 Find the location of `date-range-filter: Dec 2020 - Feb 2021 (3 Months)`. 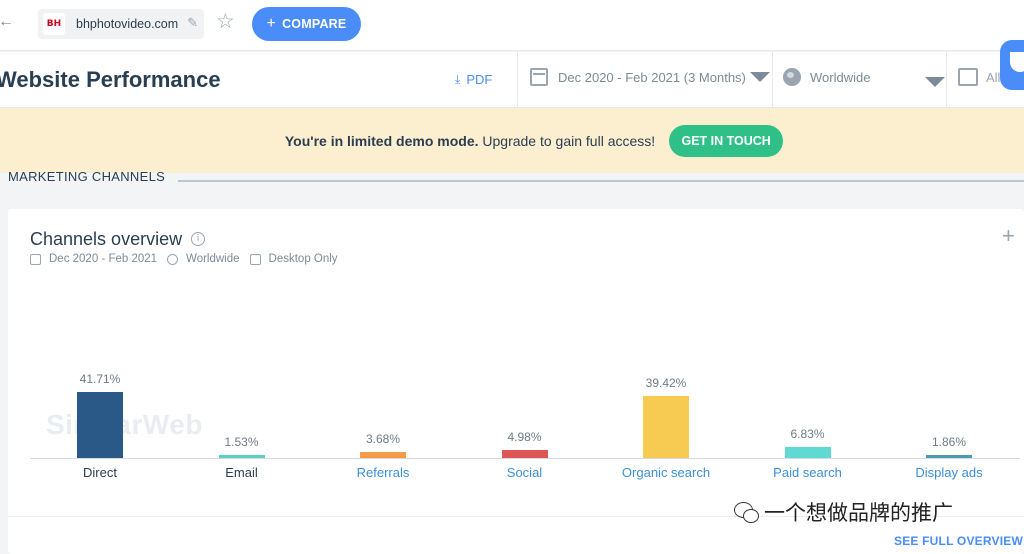

date-range-filter: Dec 2020 - Feb 2021 (3 Months) is located at coordinates (650, 77).